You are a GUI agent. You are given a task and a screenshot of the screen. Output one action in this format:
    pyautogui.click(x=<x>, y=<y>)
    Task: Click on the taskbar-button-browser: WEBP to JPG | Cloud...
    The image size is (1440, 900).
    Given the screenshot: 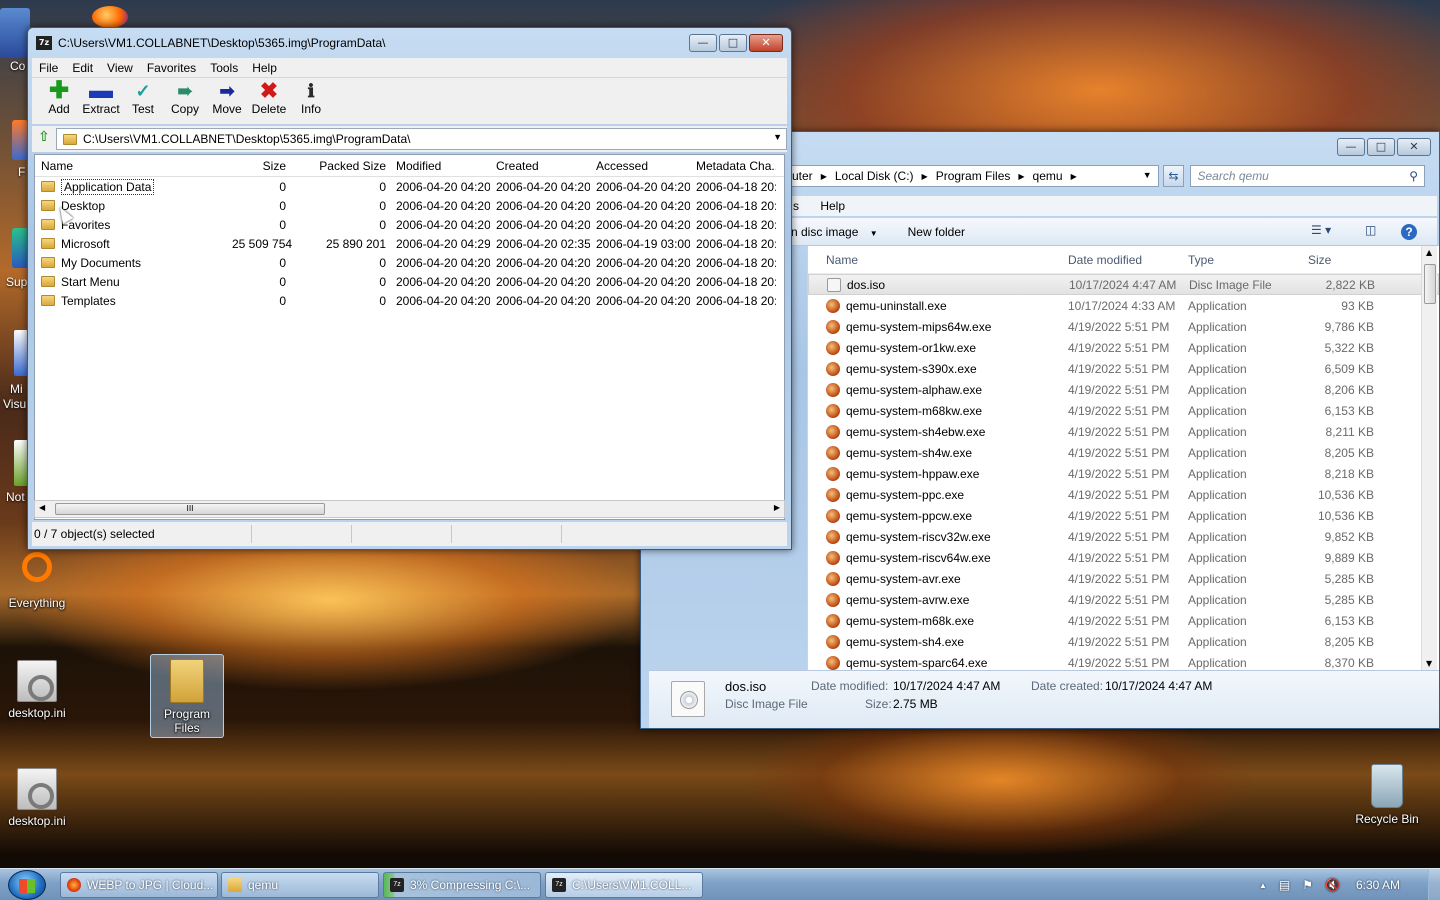 What is the action you would take?
    pyautogui.click(x=139, y=885)
    